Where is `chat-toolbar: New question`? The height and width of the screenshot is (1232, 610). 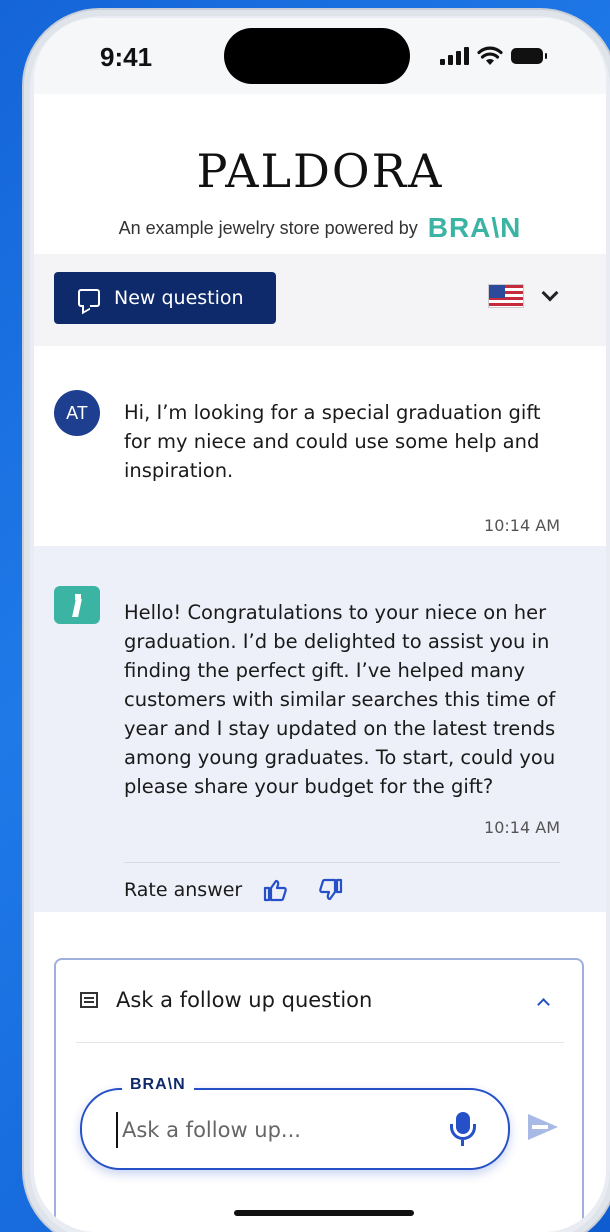
chat-toolbar: New question is located at coordinates (320, 300).